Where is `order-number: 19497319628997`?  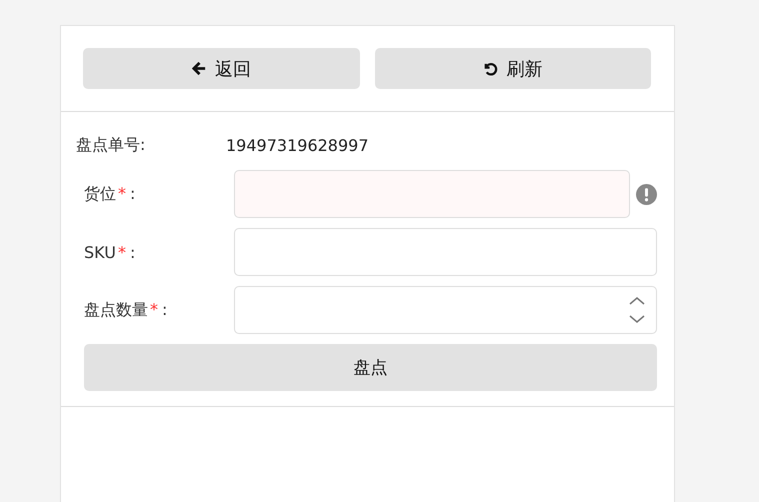
order-number: 19497319628997 is located at coordinates (297, 145).